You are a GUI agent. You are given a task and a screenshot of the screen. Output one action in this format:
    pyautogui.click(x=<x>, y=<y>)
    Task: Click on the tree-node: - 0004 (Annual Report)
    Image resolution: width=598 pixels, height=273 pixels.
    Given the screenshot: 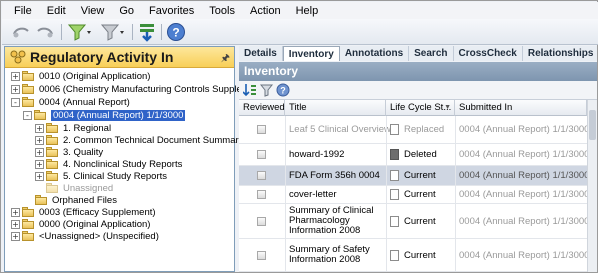 What is the action you would take?
    pyautogui.click(x=70, y=102)
    